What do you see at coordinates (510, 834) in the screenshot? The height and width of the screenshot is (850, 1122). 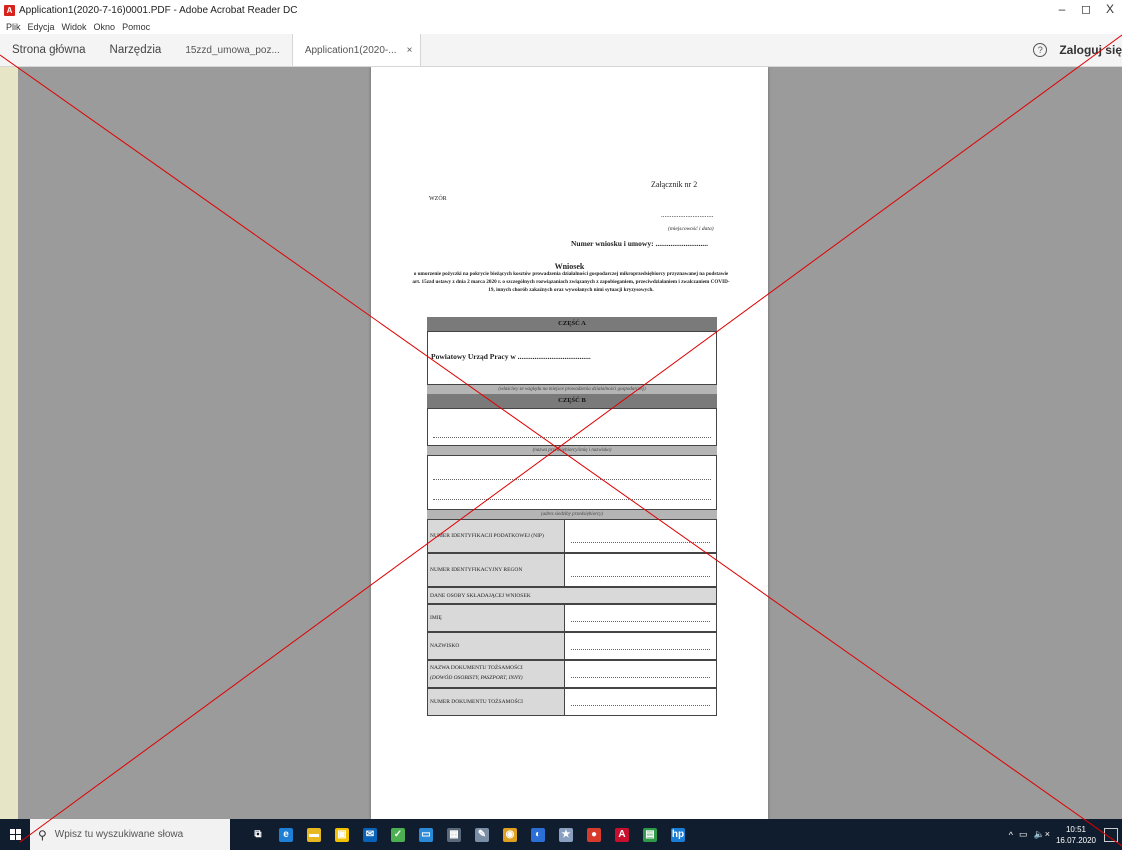 I see `chrome-icon: ◉` at bounding box center [510, 834].